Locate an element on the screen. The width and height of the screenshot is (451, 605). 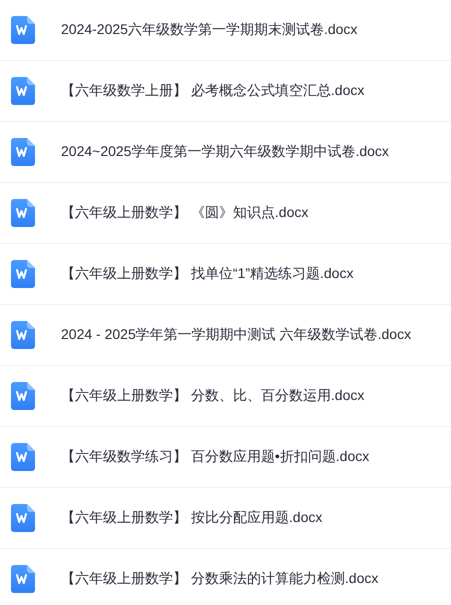
file-name: 【六年级上册数学】 按比分配应用题.docx is located at coordinates (191, 518).